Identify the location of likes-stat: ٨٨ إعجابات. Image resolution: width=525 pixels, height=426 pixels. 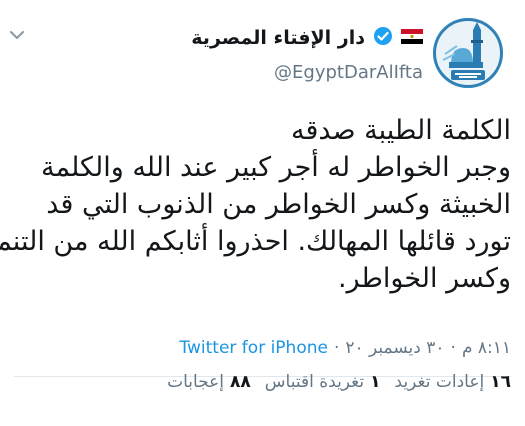
(209, 382).